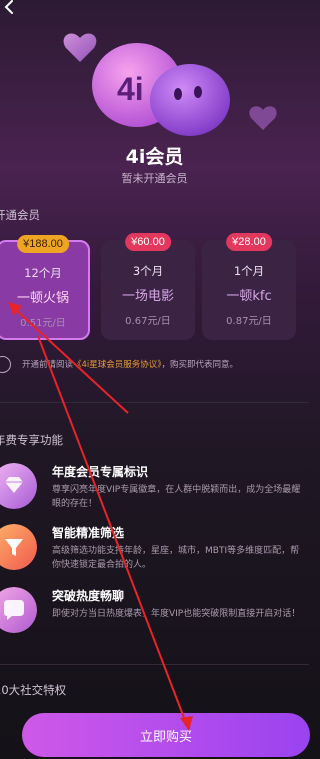  I want to click on plan-daily-price: 0.51元/日, so click(43, 323).